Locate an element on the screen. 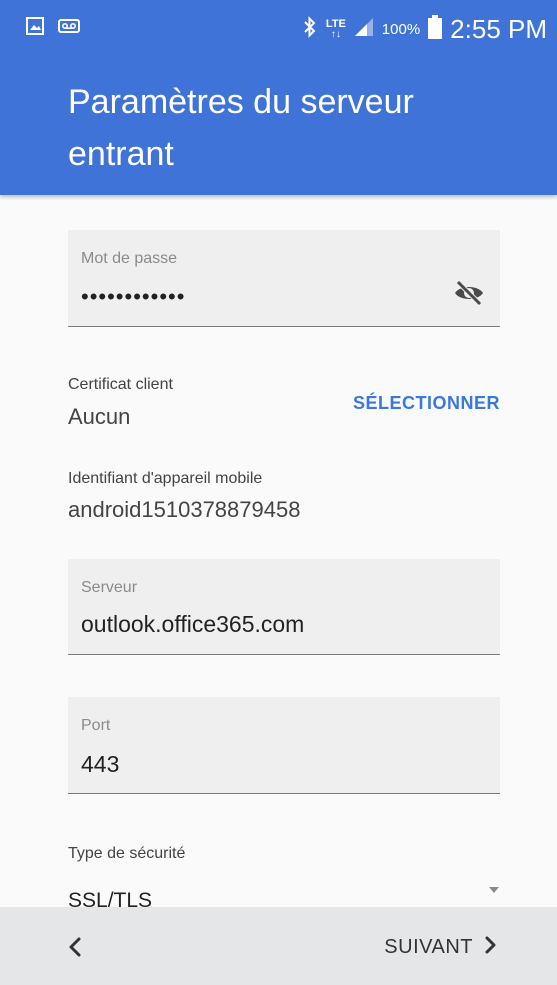 The height and width of the screenshot is (985, 557). server-input: outlook.office365.com is located at coordinates (192, 624).